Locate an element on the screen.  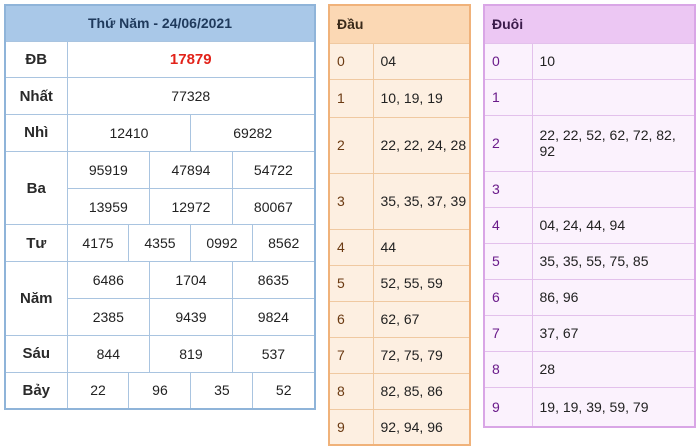
dau-values: 82, 85, 86 is located at coordinates (421, 391).